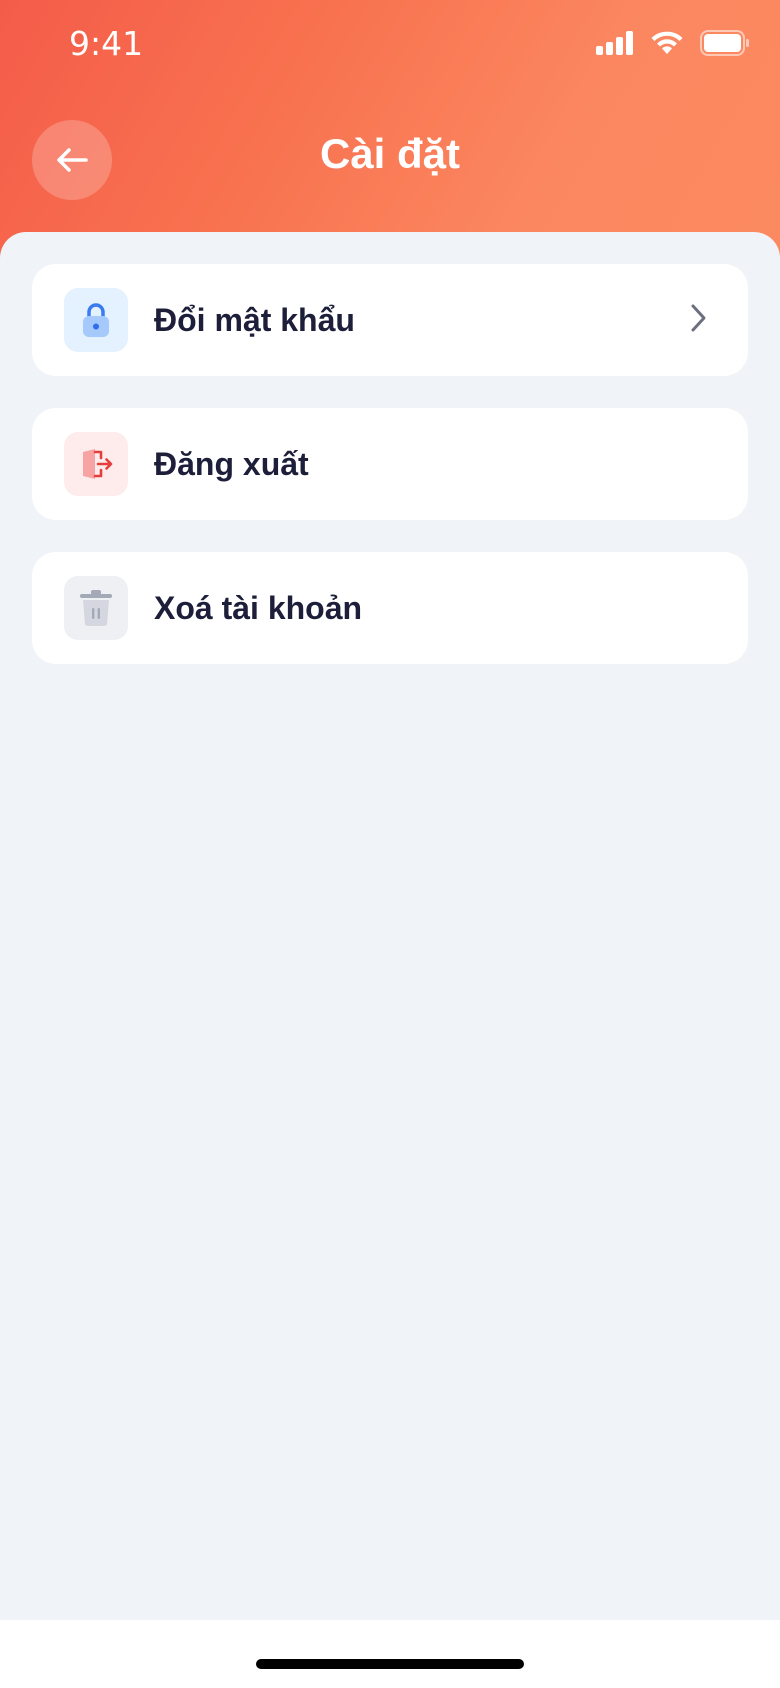  Describe the element at coordinates (254, 319) in the screenshot. I see `change-password-label: Đổi mật khẩu` at that location.